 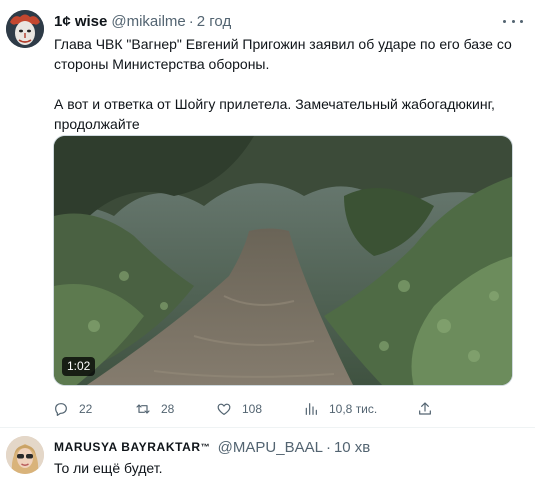 I want to click on reply-tweet-header: MARUSYA BAYRAKTAR ™ @MAPU_BAAL · 10 хв, so click(x=212, y=447).